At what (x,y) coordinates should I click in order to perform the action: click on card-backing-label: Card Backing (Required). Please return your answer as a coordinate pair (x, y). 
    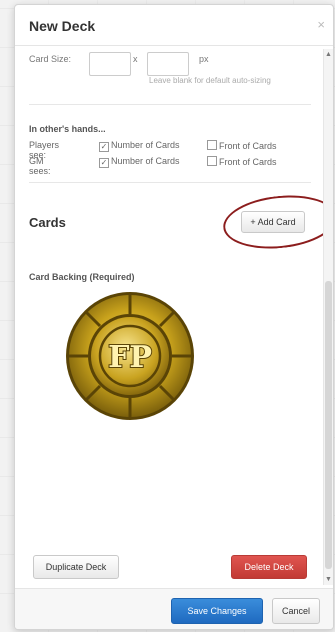
    Looking at the image, I should click on (82, 277).